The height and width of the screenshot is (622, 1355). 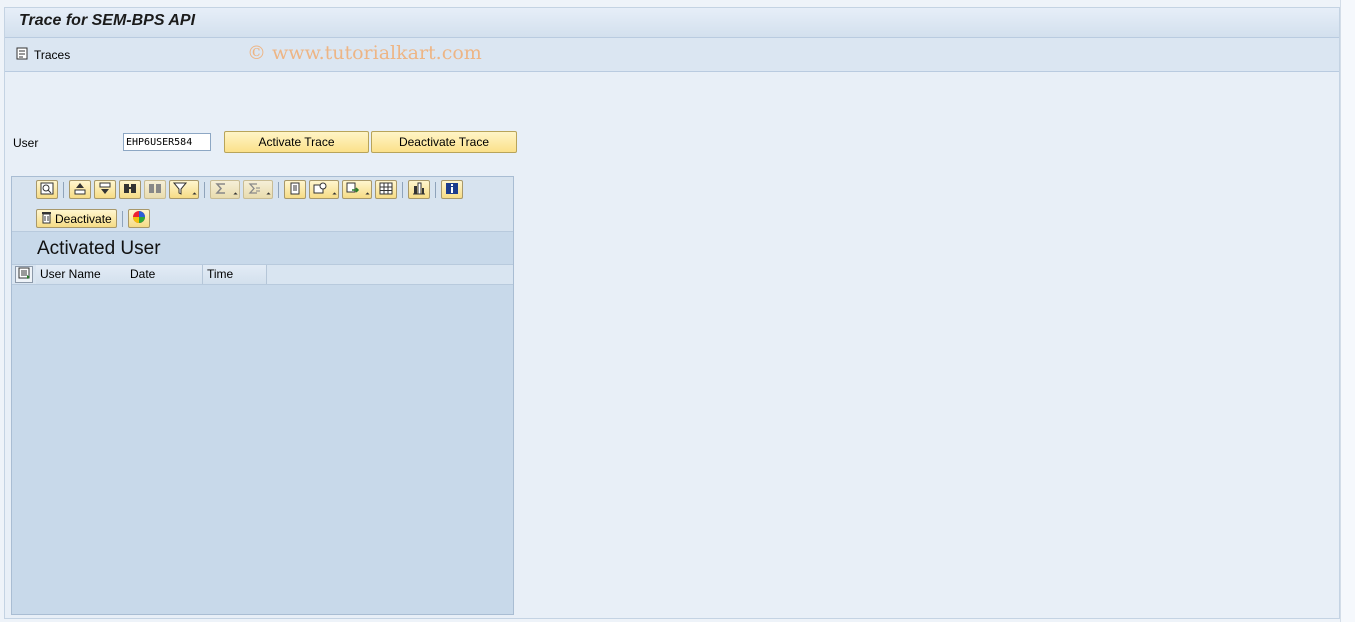 I want to click on info-button, so click(x=452, y=189).